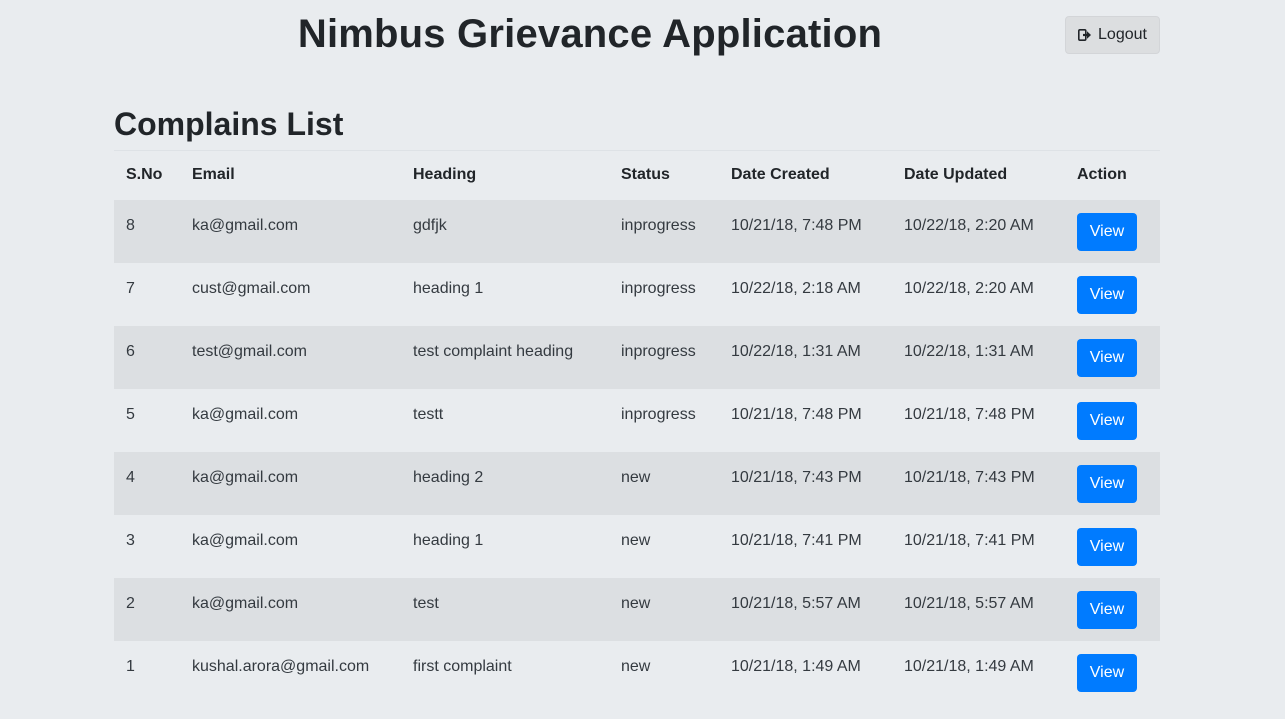 This screenshot has height=719, width=1285. What do you see at coordinates (229, 124) in the screenshot?
I see `section-title: Complains List` at bounding box center [229, 124].